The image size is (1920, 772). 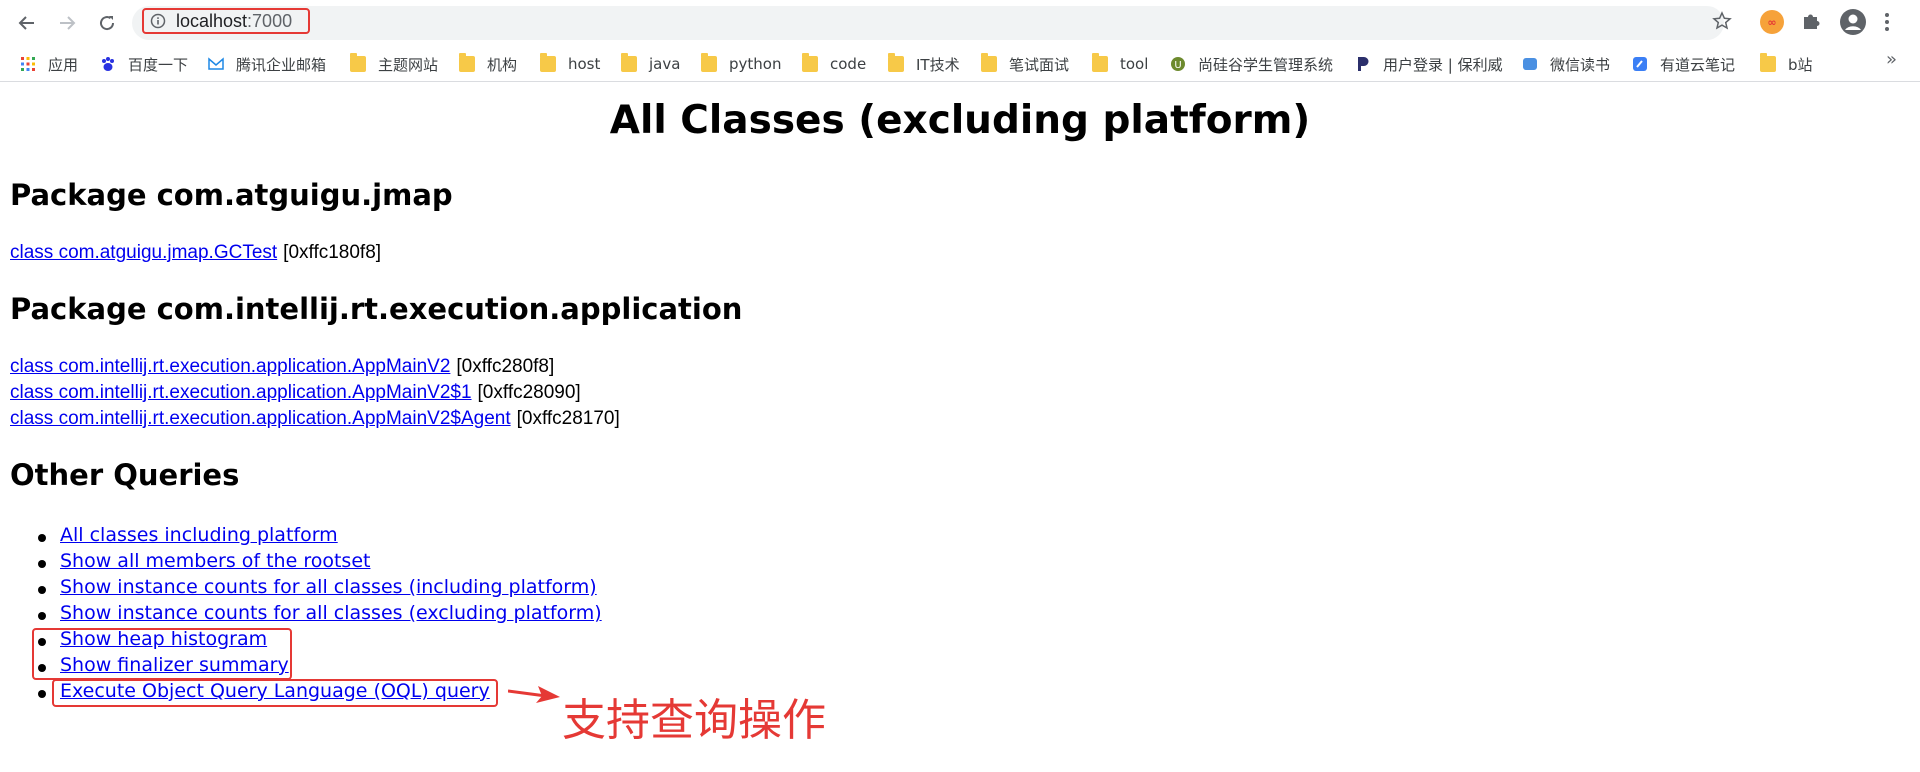 What do you see at coordinates (1786, 64) in the screenshot?
I see `bookmark-folder-bilibili: b站` at bounding box center [1786, 64].